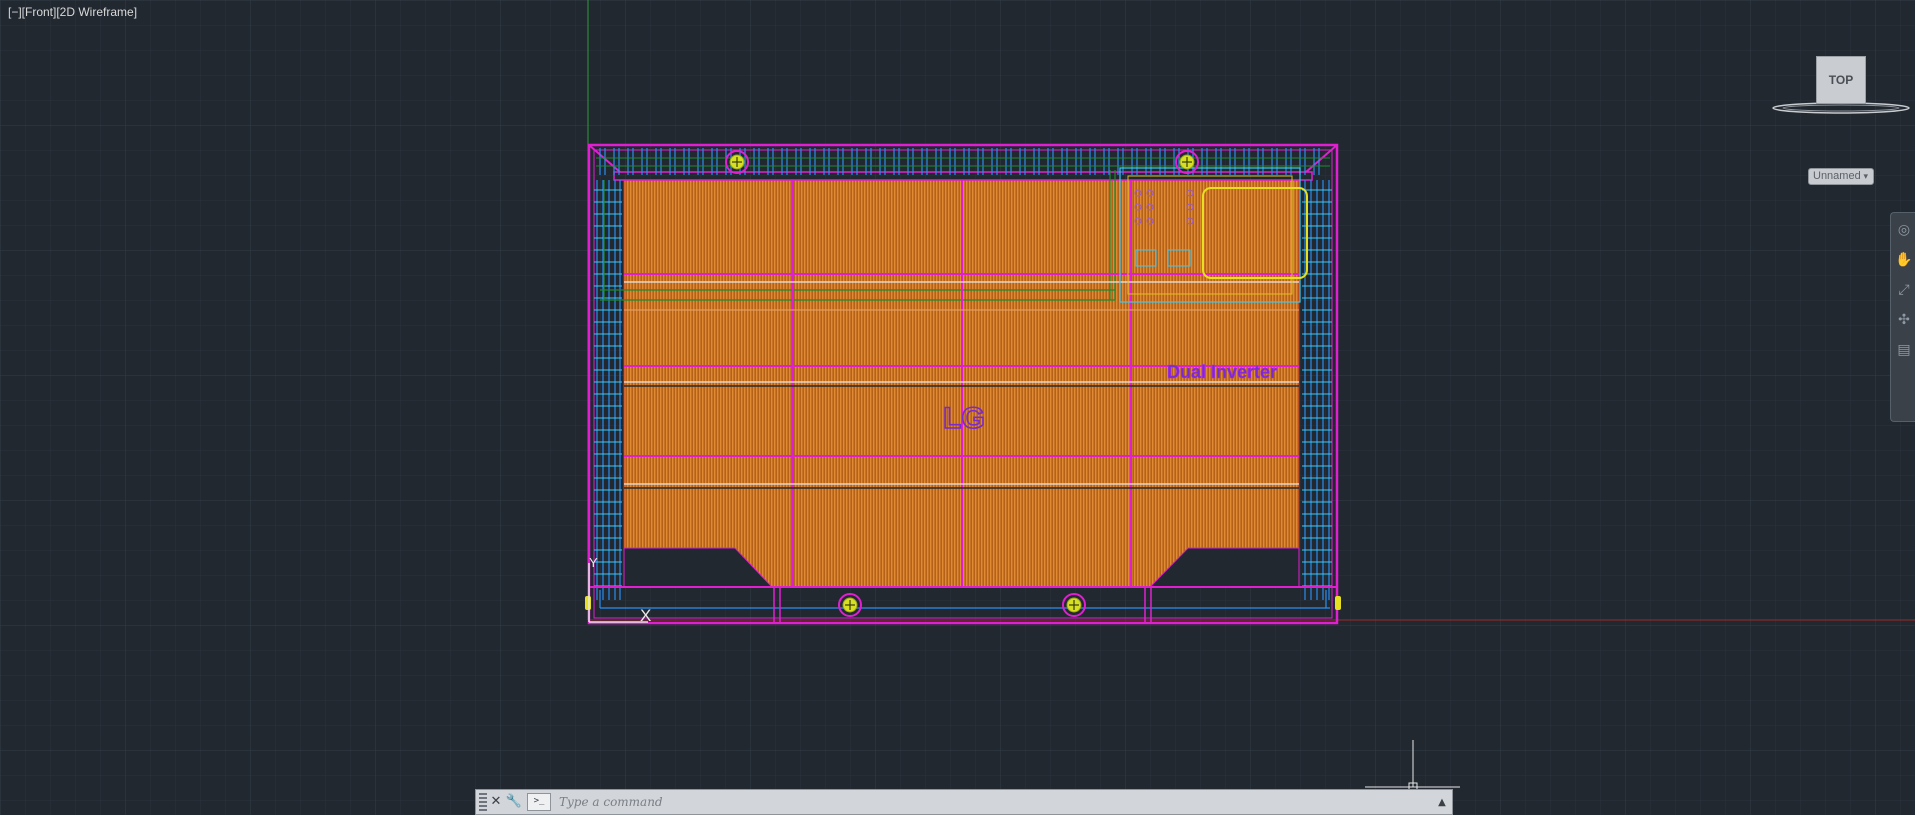 The image size is (1915, 815). I want to click on command-history-up-icon: ▲, so click(1442, 802).